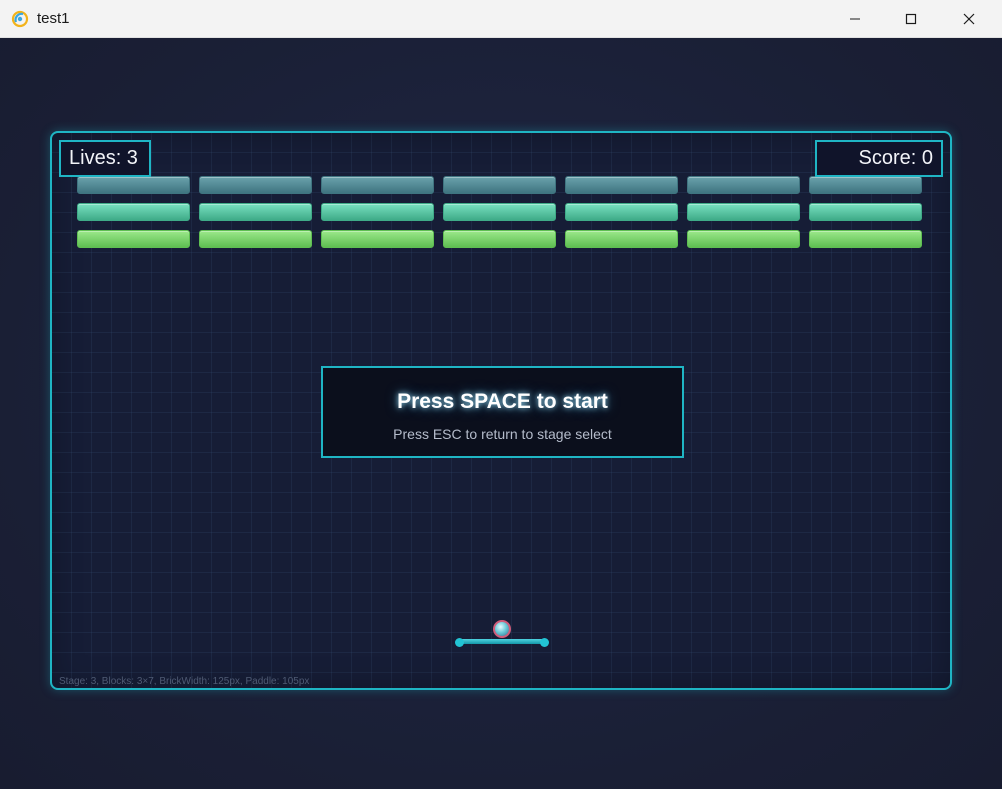  I want to click on close-icon, so click(969, 18).